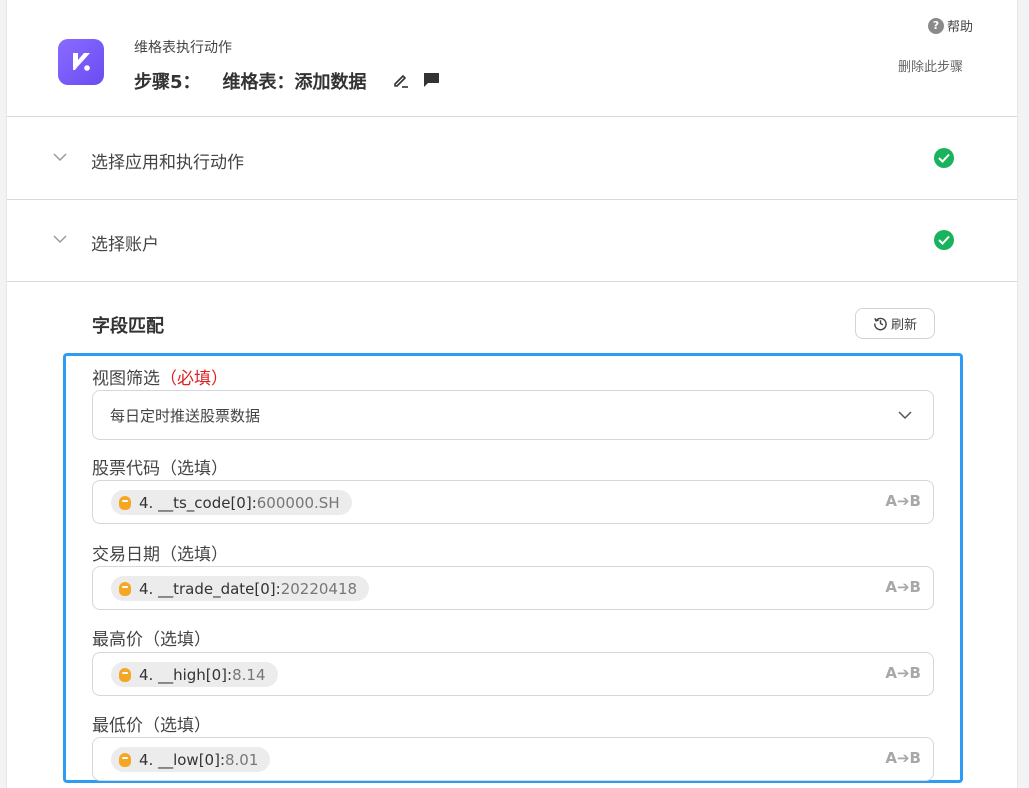 This screenshot has width=1029, height=788. Describe the element at coordinates (185, 416) in the screenshot. I see `view-filter-value: 每日定时推送股票数据` at that location.